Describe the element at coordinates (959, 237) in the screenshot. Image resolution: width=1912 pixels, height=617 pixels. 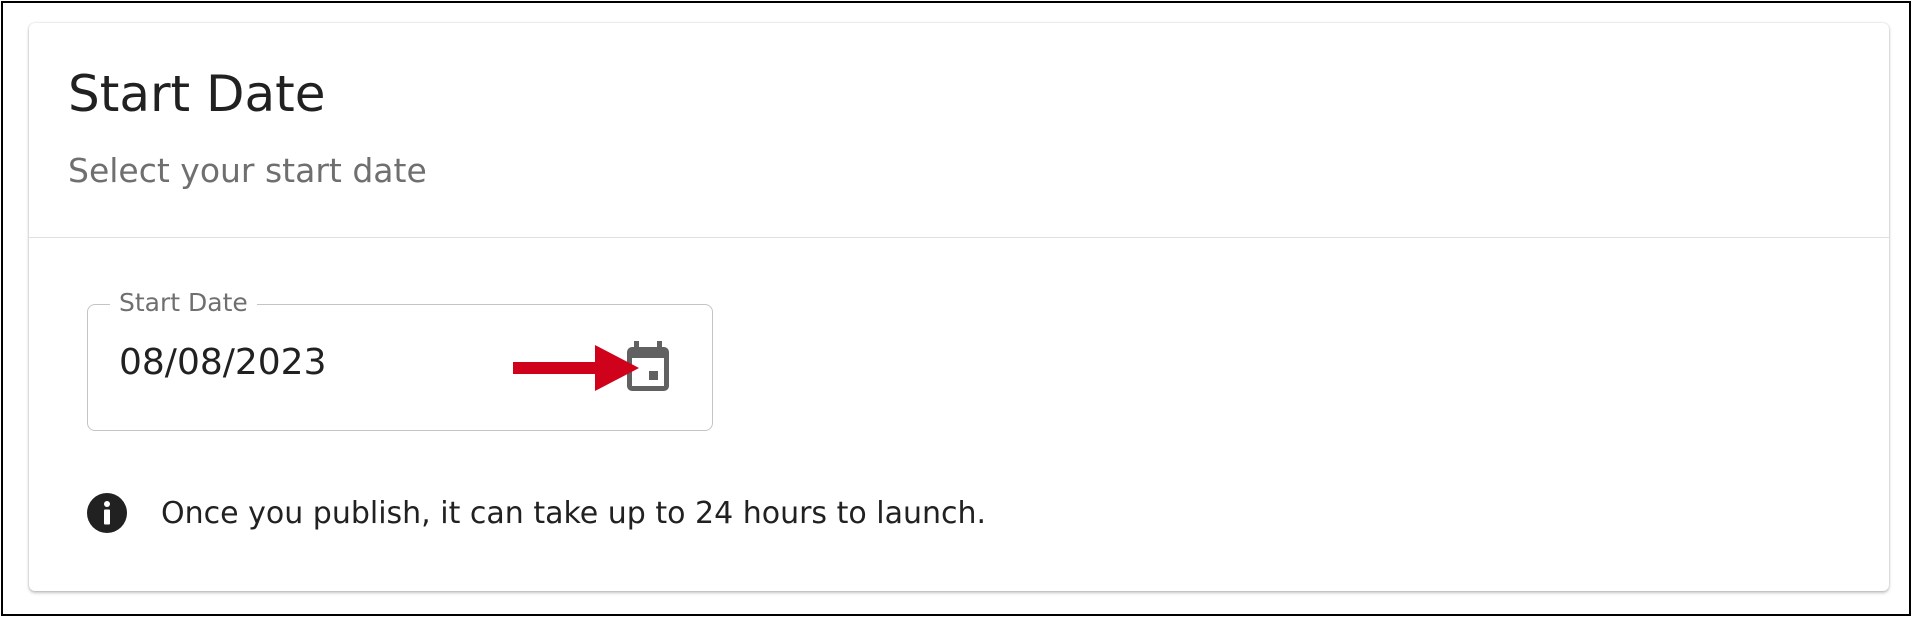
I see `divider` at that location.